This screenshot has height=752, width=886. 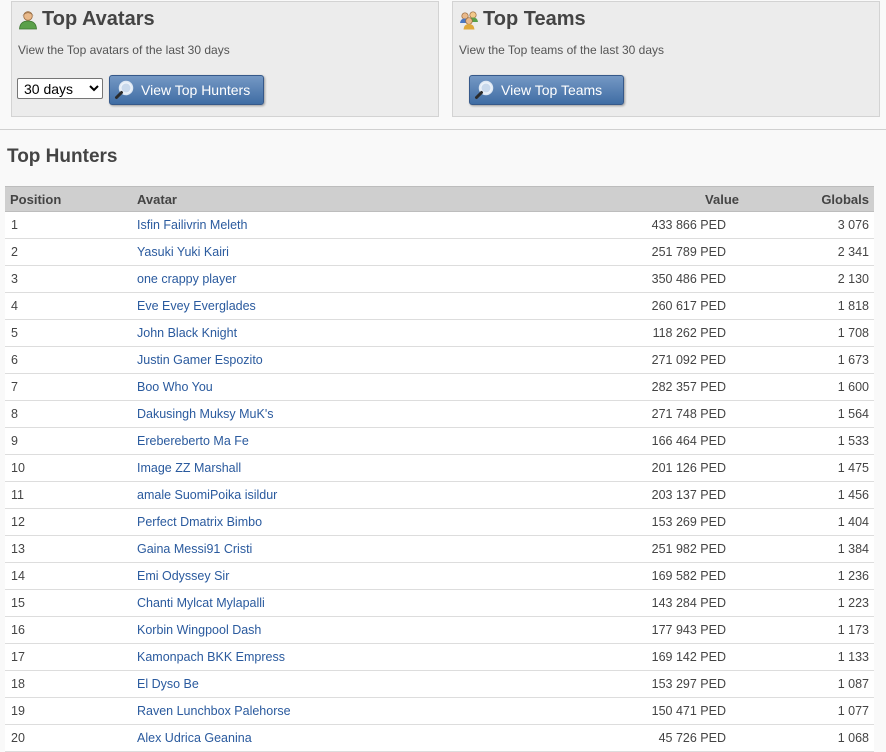 I want to click on row-avatar: John Black Knight, so click(x=324, y=333).